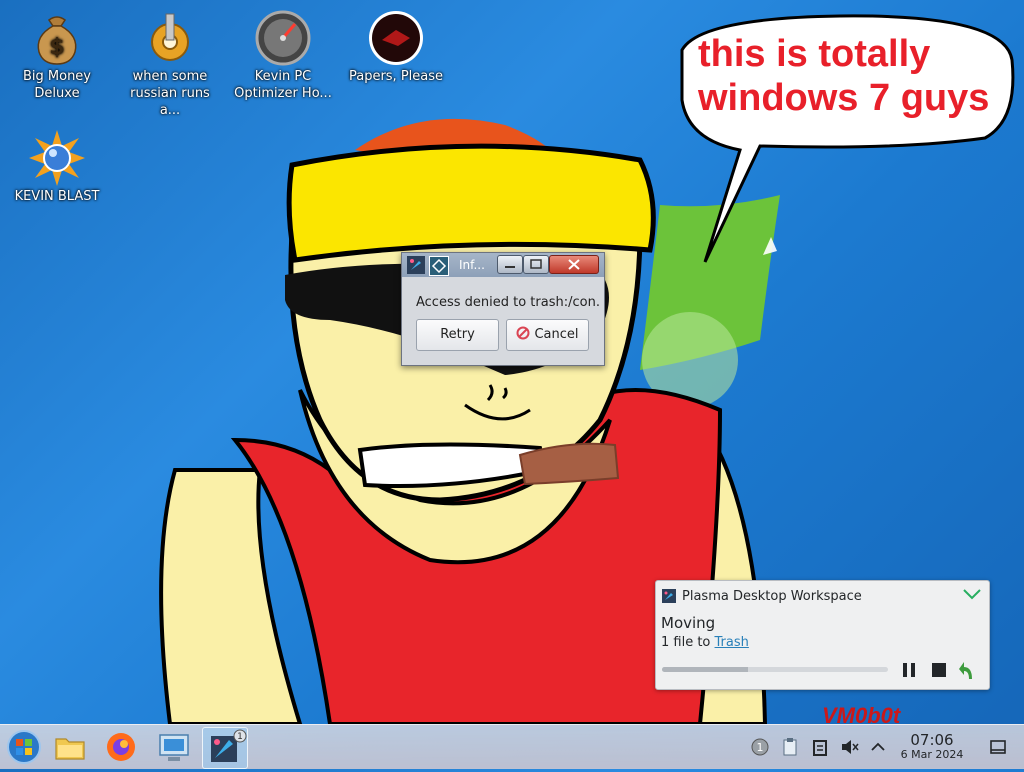  I want to click on clipboard-network-icon, so click(790, 747).